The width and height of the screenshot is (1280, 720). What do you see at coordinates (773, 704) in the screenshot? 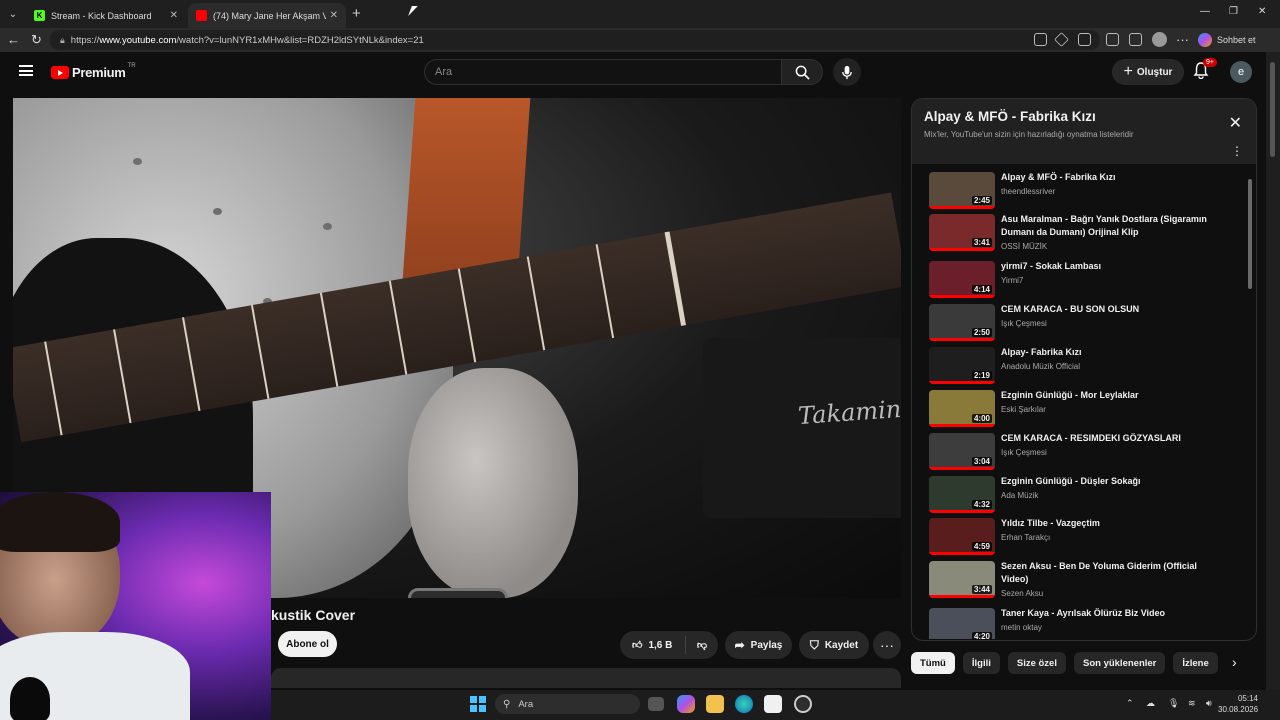
I see `microsoft-store-icon` at bounding box center [773, 704].